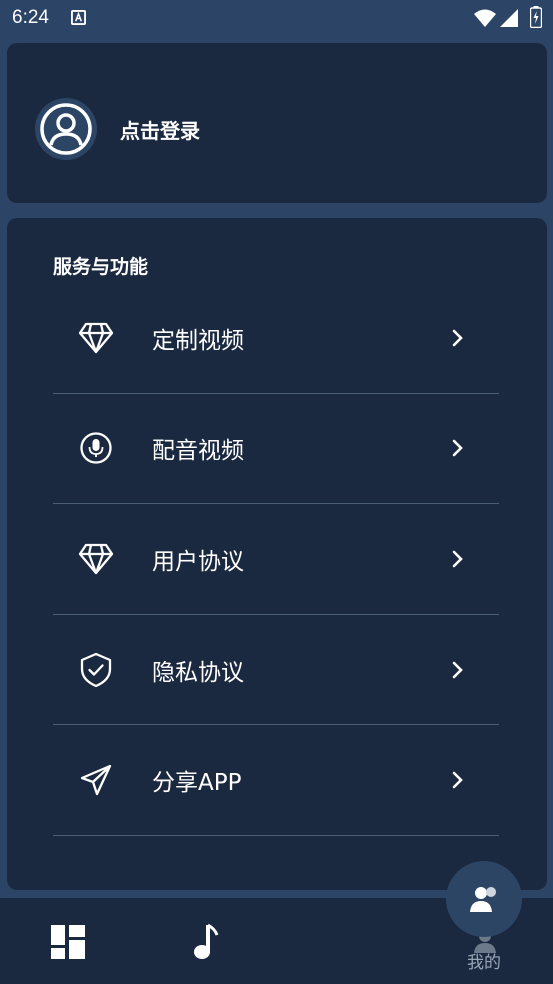  I want to click on microphone-icon, so click(96, 448).